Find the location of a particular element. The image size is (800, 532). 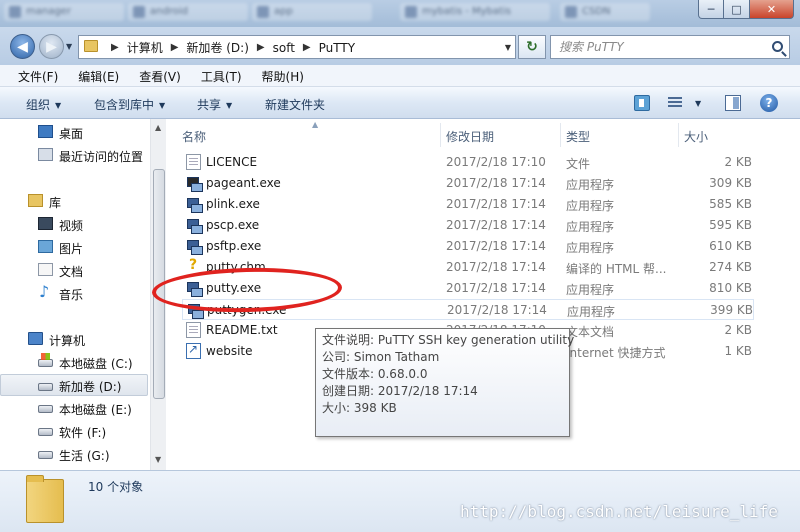

file-name: website is located at coordinates (229, 351).